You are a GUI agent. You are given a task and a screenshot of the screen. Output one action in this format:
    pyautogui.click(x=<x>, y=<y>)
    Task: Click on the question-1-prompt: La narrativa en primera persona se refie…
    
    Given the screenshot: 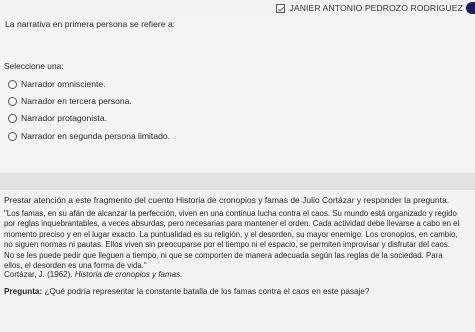 What is the action you would take?
    pyautogui.click(x=90, y=24)
    